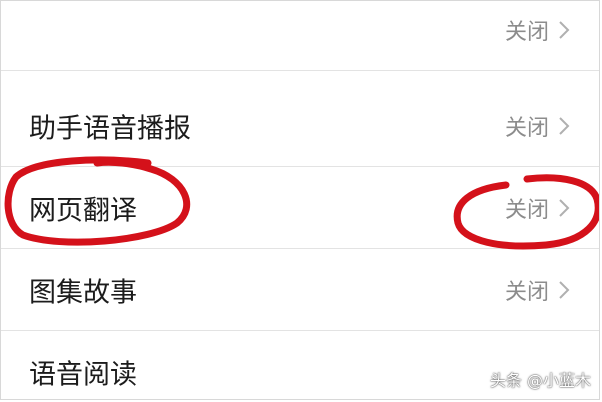 This screenshot has height=402, width=602. Describe the element at coordinates (83, 210) in the screenshot. I see `settings-row-label: 网页翻译` at that location.